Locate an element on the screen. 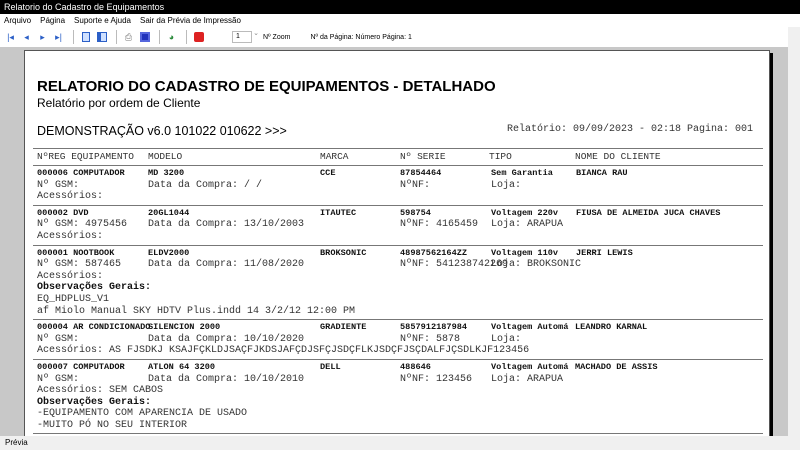 The image size is (800, 450). two-page-icon is located at coordinates (101, 37).